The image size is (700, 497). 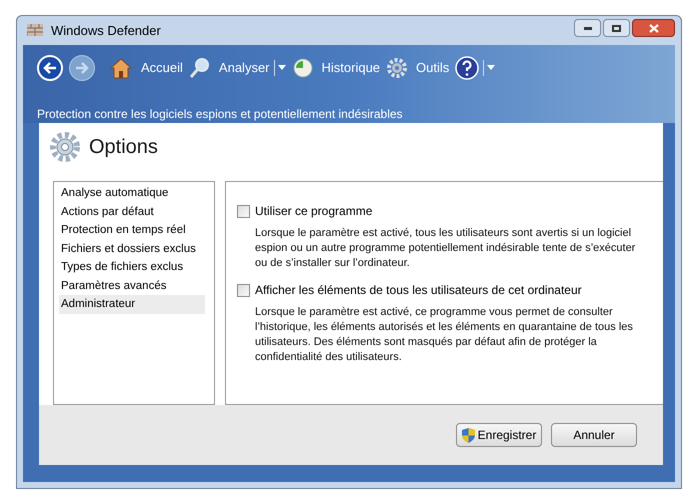 I want to click on magnifier-icon, so click(x=199, y=67).